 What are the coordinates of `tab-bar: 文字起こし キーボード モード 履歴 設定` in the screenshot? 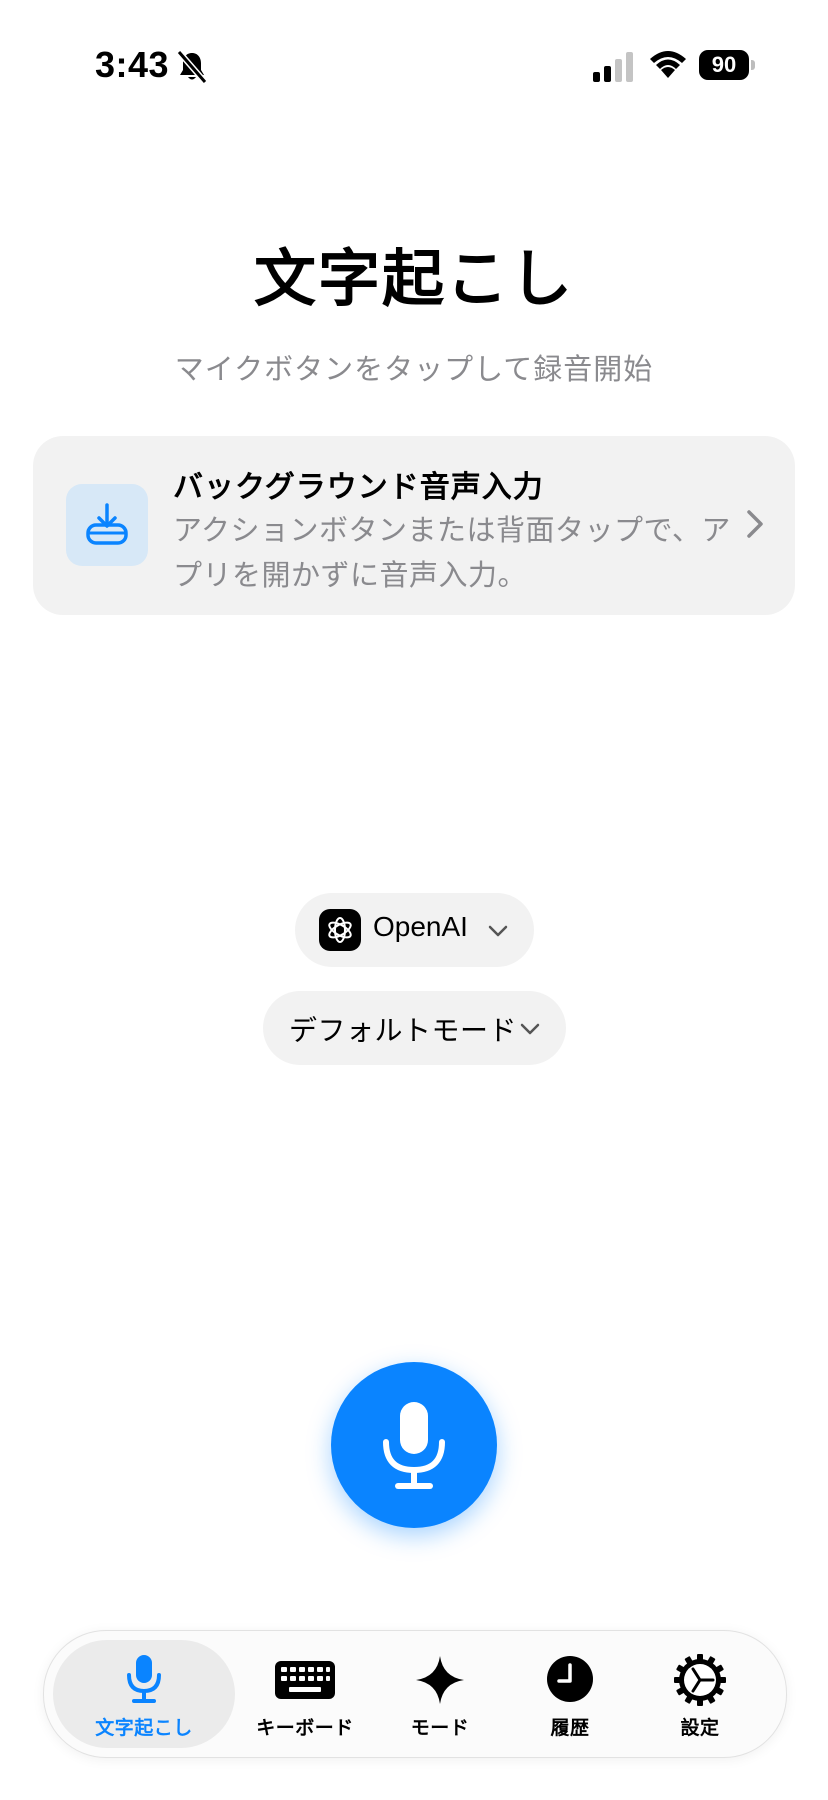 It's located at (415, 1694).